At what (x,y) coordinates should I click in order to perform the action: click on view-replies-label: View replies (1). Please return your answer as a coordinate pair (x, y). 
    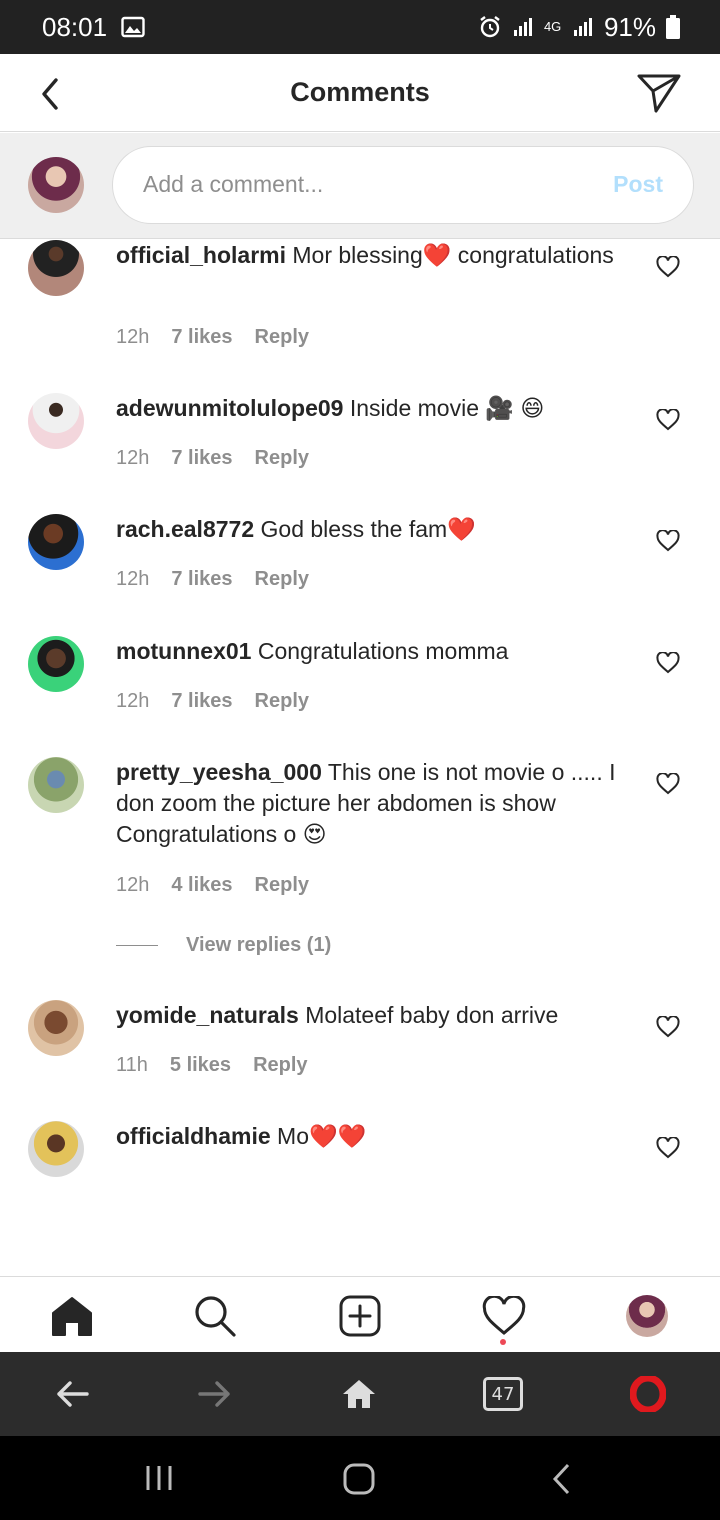
    Looking at the image, I should click on (258, 945).